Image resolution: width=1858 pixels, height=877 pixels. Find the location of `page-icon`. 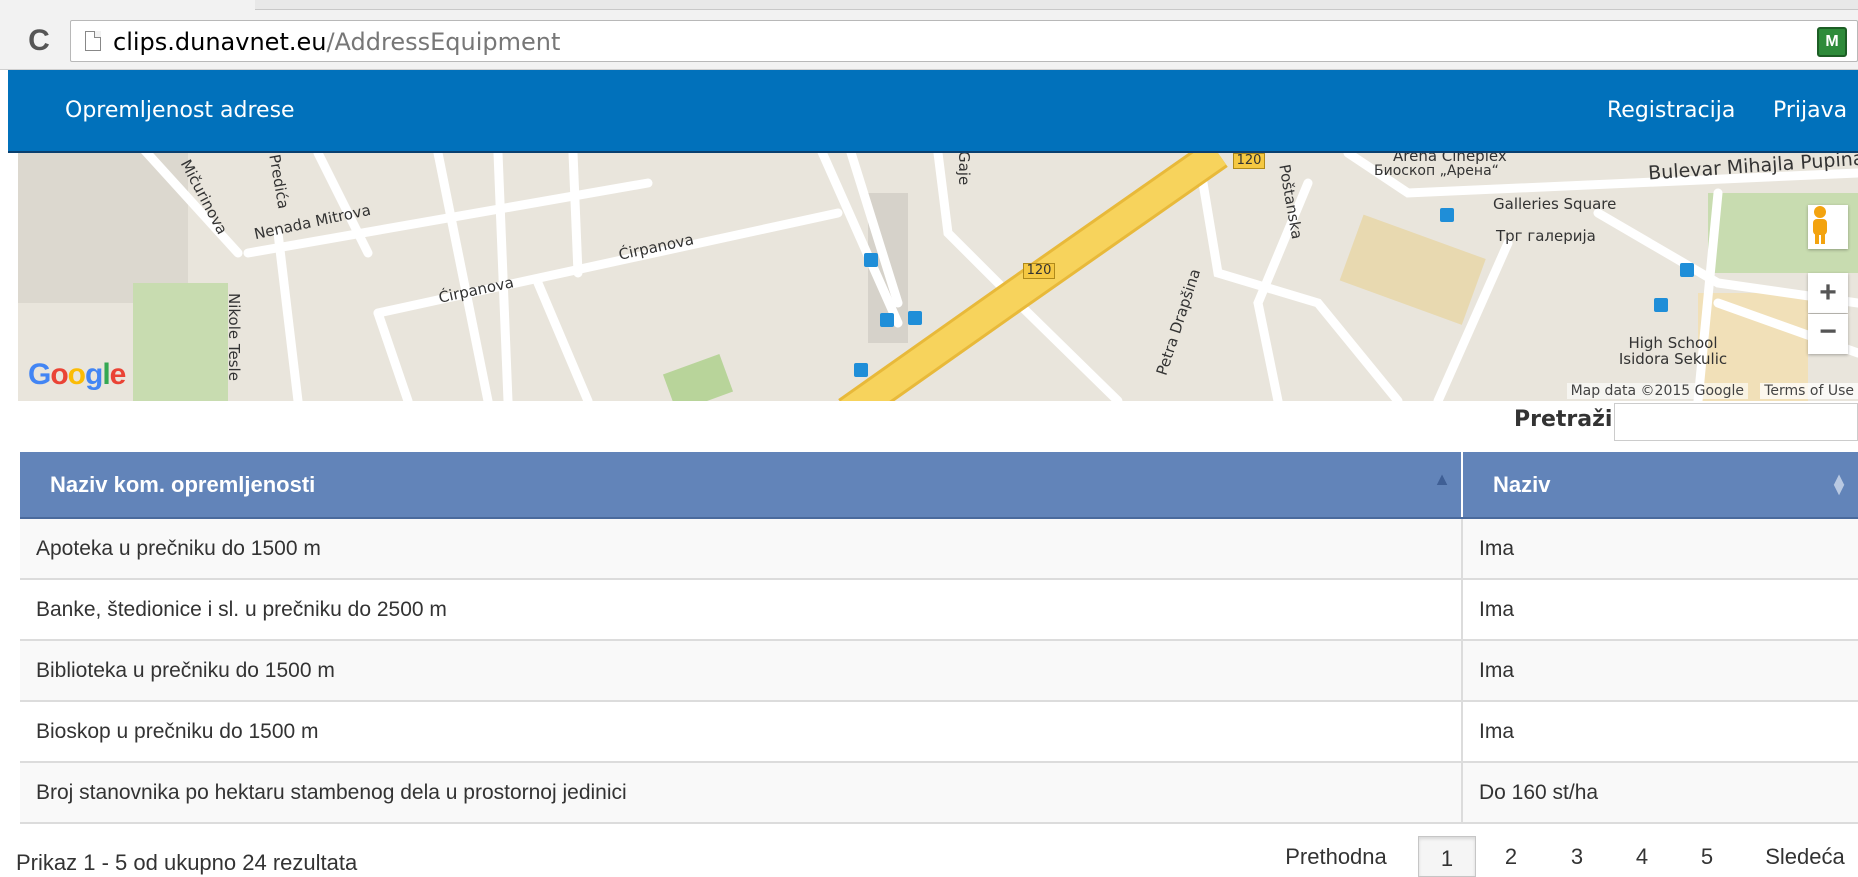

page-icon is located at coordinates (93, 41).